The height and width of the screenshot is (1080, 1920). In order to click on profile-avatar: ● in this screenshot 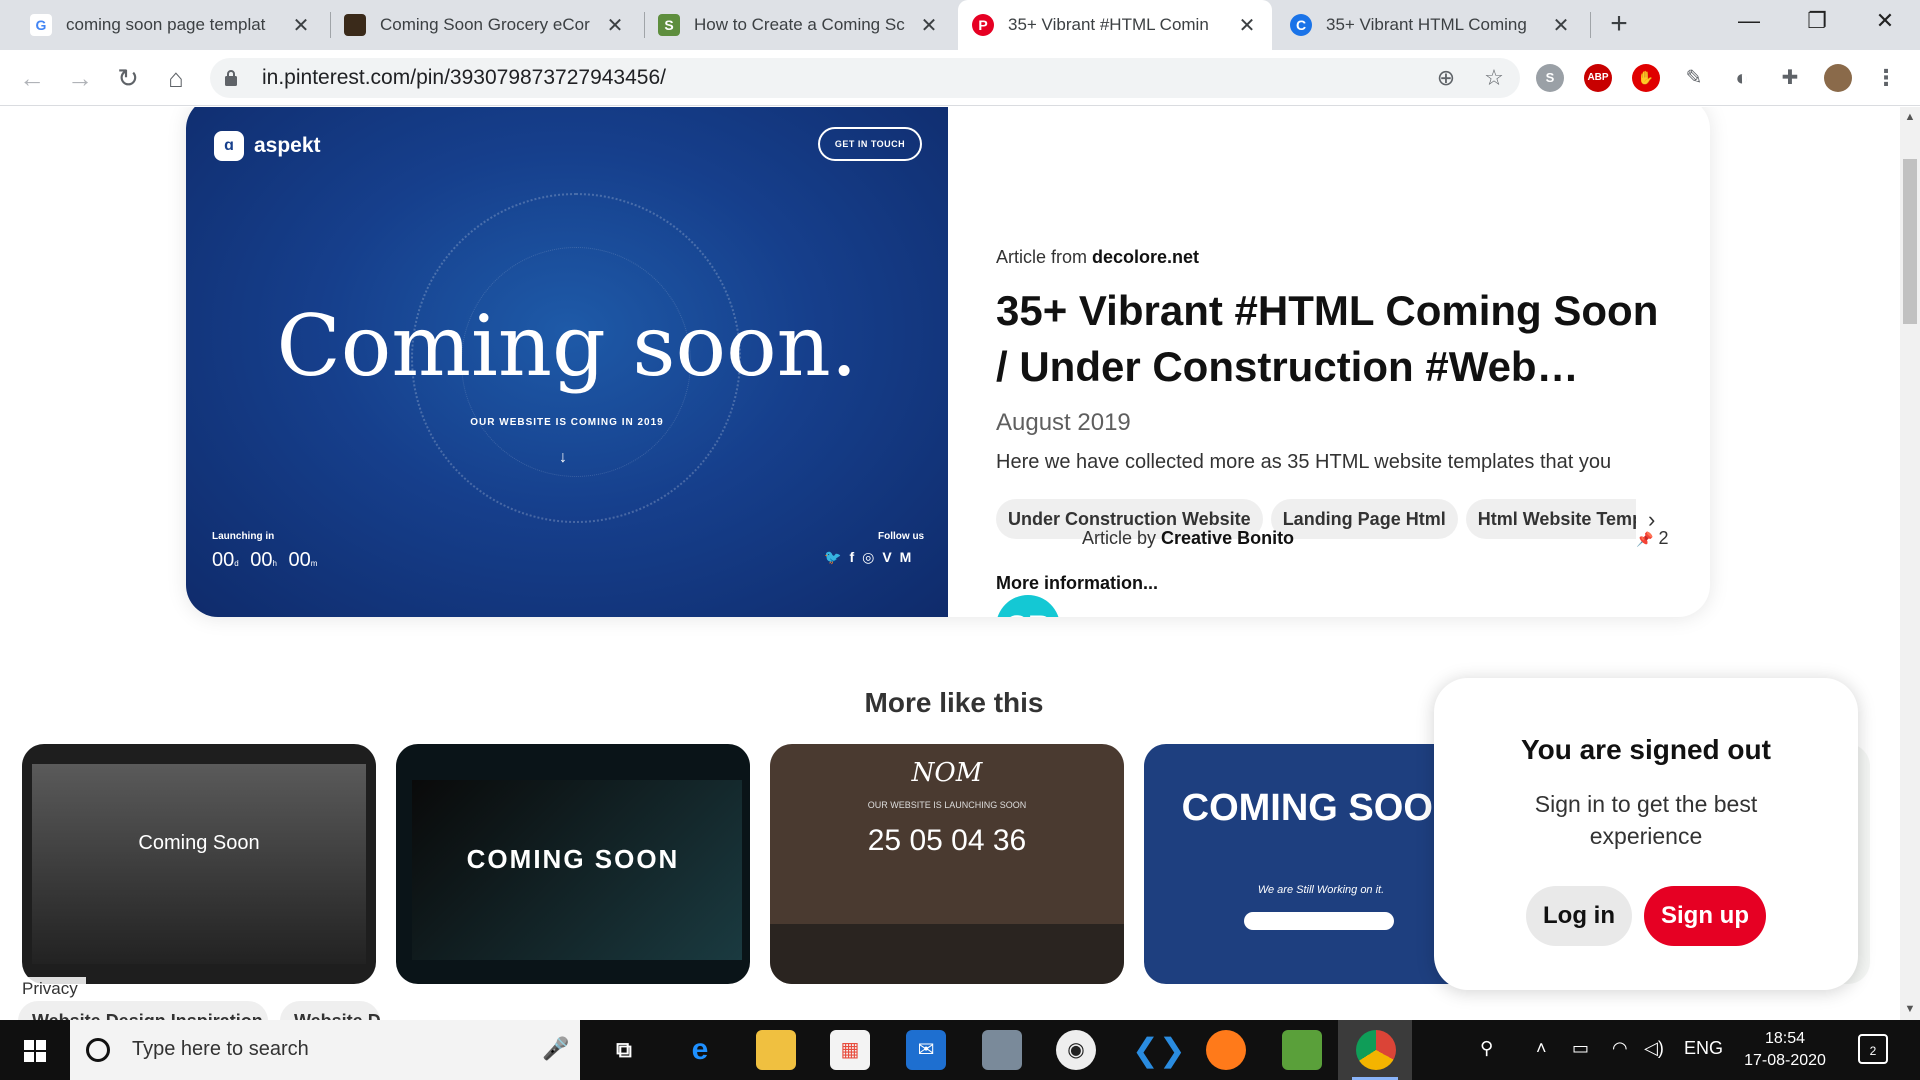, I will do `click(1838, 78)`.